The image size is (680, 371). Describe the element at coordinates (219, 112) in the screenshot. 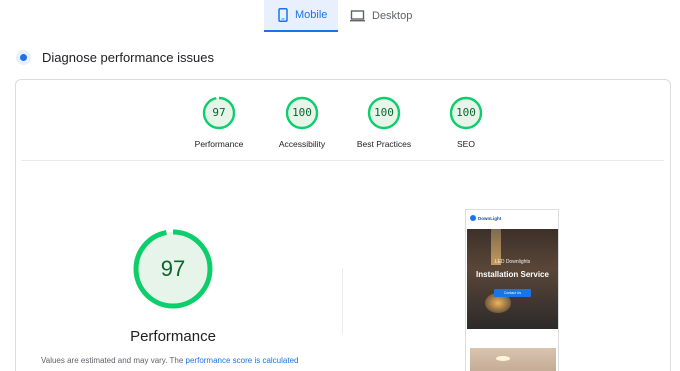

I see `gauge-score: 97` at that location.